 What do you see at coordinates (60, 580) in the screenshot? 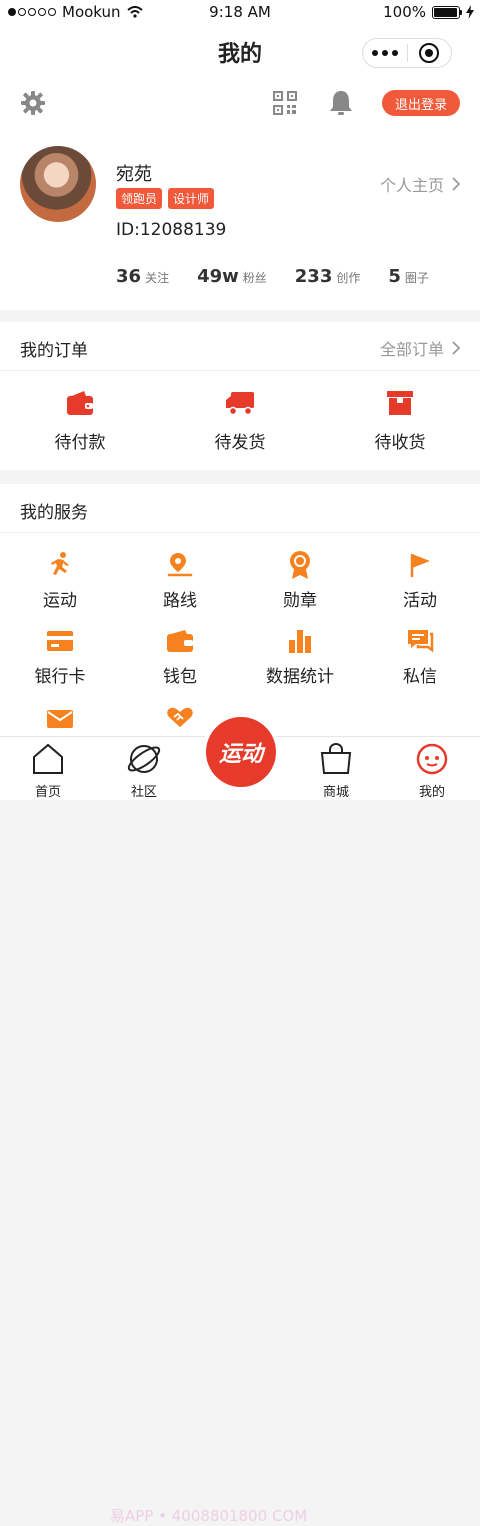
I see `service-sport: 运动` at bounding box center [60, 580].